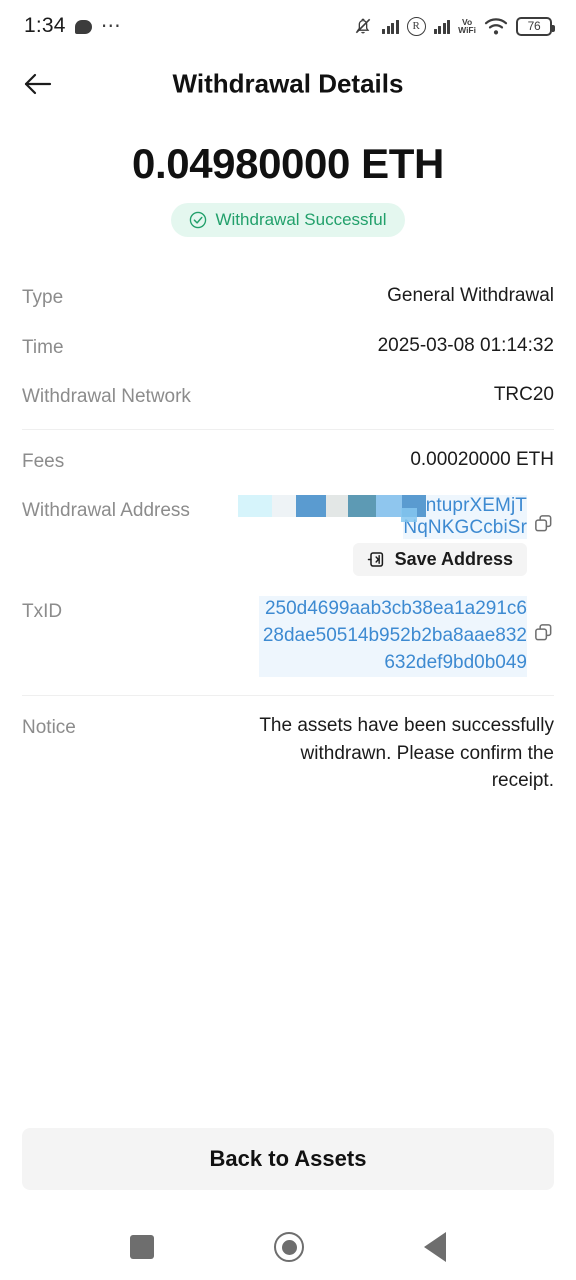  What do you see at coordinates (467, 30) in the screenshot?
I see `volte-label-bottom: WiFi` at bounding box center [467, 30].